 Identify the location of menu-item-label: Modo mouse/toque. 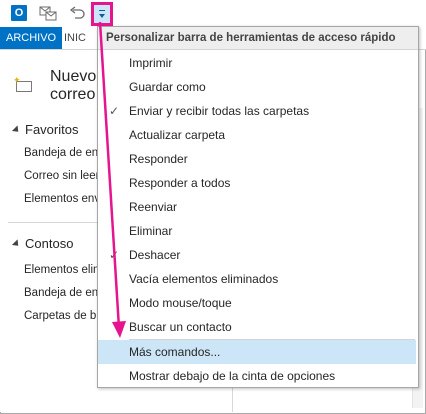
(180, 303).